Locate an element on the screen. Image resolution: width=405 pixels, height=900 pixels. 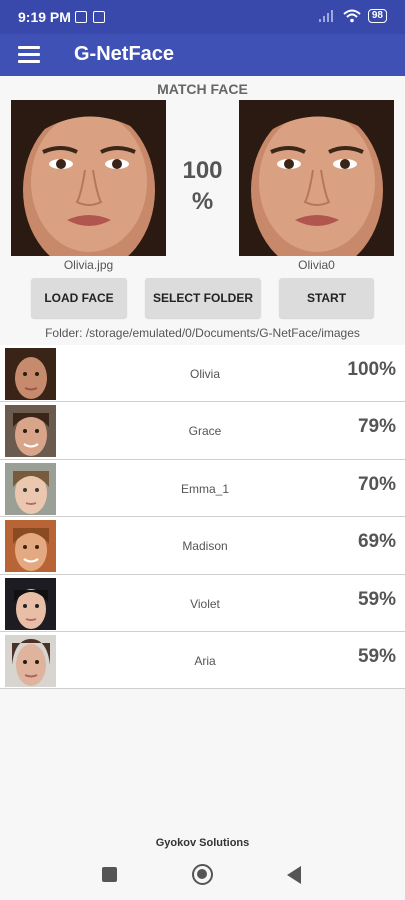
result-score: 79% is located at coordinates (376, 427).